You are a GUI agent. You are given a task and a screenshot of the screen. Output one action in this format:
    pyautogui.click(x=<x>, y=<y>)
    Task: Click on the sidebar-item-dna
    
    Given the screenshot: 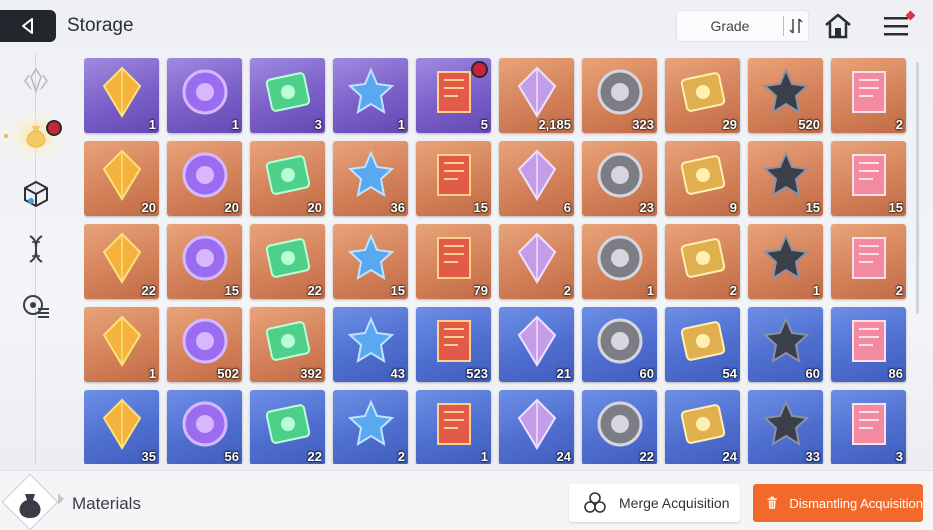 What is the action you would take?
    pyautogui.click(x=36, y=249)
    